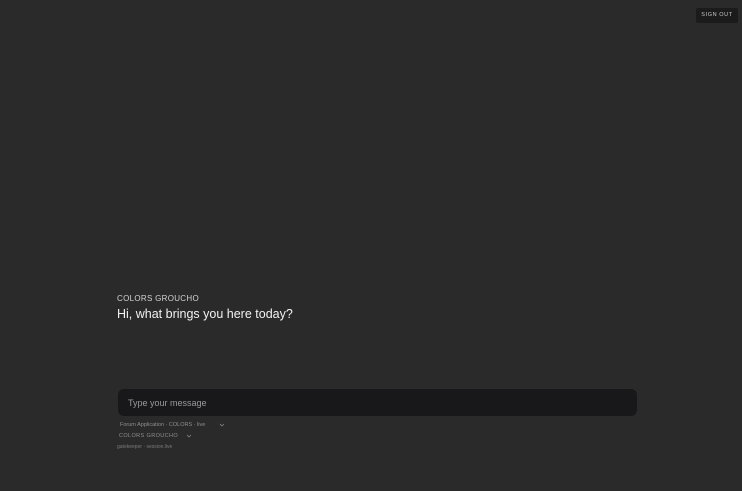 This screenshot has width=742, height=491. I want to click on agent-name: COLORS GROUCHO, so click(158, 298).